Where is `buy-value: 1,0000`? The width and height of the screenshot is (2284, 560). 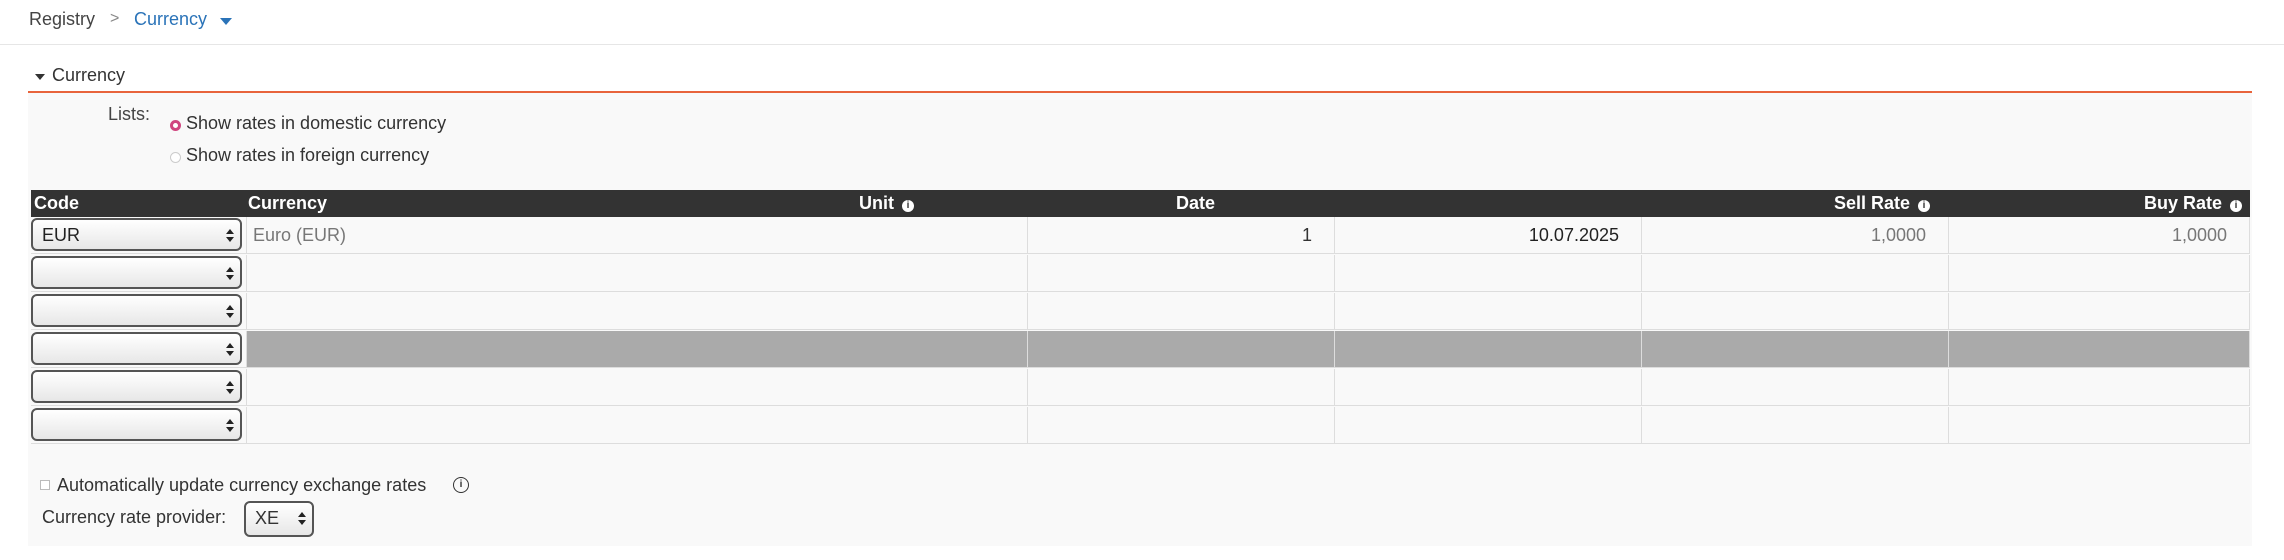
buy-value: 1,0000 is located at coordinates (2199, 235).